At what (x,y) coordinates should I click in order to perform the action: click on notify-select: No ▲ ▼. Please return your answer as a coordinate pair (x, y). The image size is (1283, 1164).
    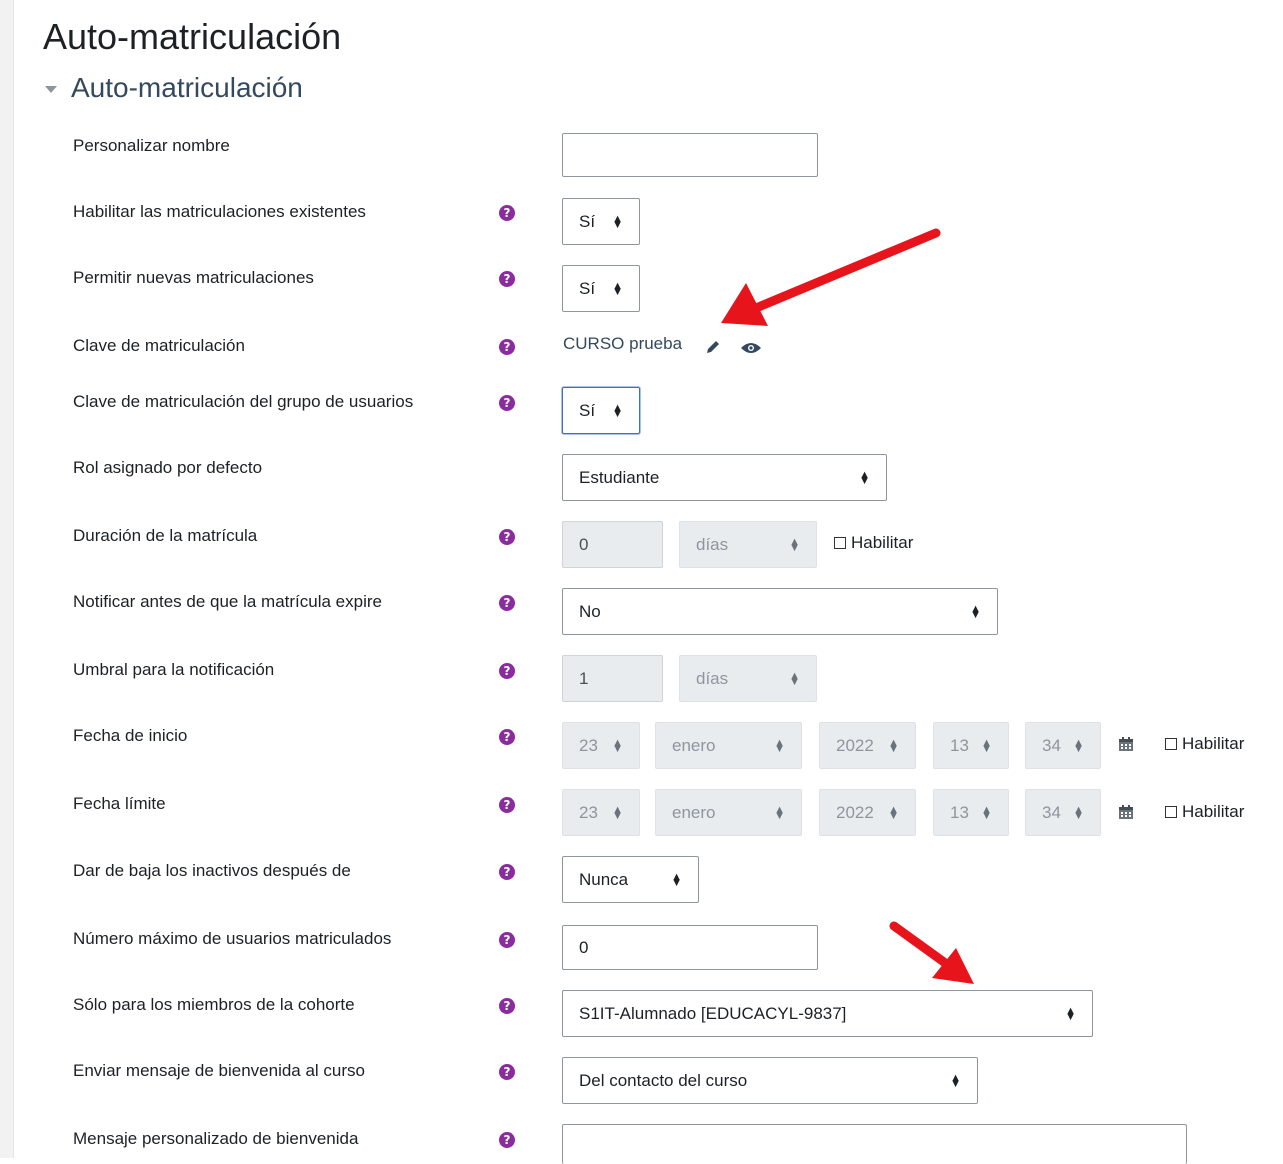
    Looking at the image, I should click on (780, 611).